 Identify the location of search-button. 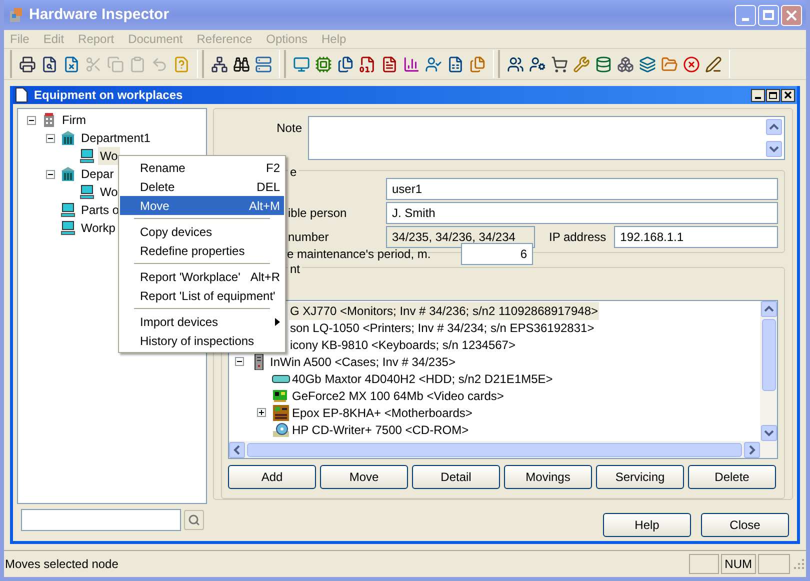
(194, 520).